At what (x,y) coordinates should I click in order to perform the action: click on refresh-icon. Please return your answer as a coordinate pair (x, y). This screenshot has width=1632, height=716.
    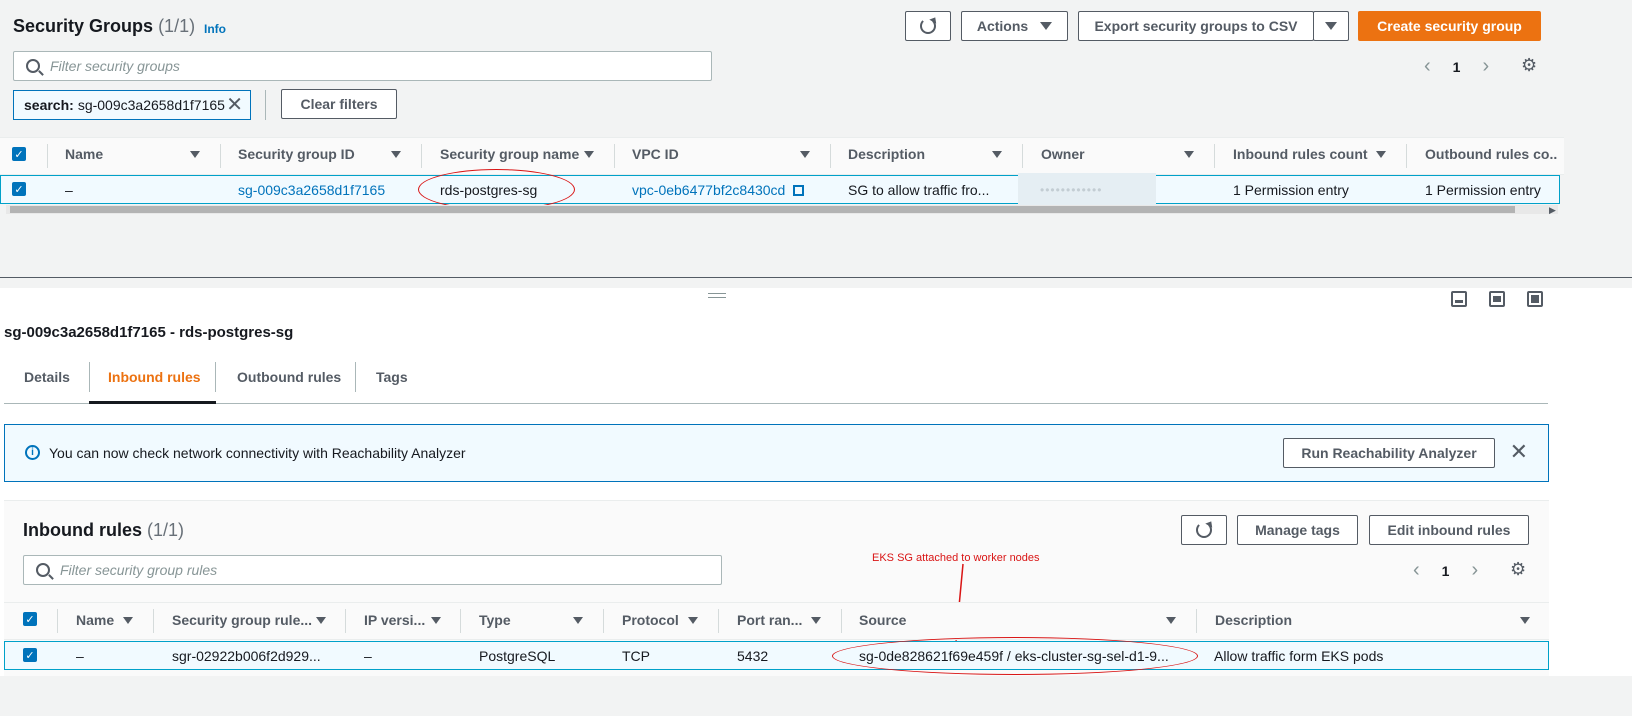
    Looking at the image, I should click on (928, 26).